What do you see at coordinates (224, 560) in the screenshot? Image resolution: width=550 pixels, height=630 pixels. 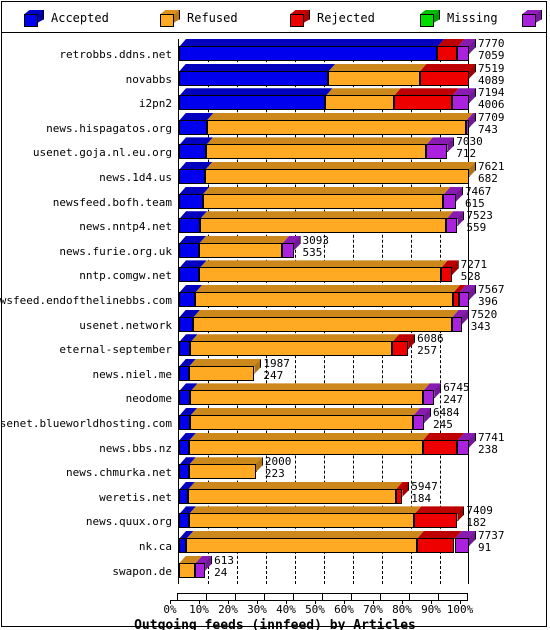 I see `bar-value-total: 613` at bounding box center [224, 560].